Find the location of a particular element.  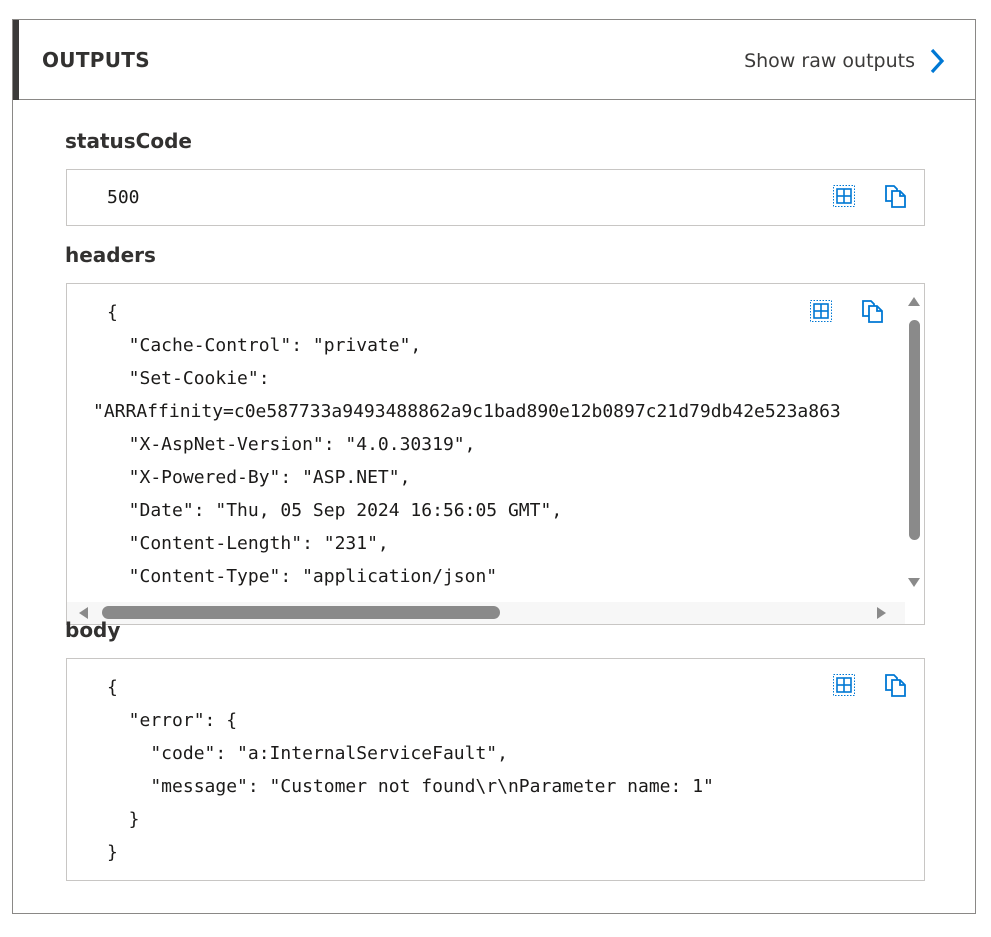

outputs-header: OUTPUTS Show raw outputs is located at coordinates (494, 60).